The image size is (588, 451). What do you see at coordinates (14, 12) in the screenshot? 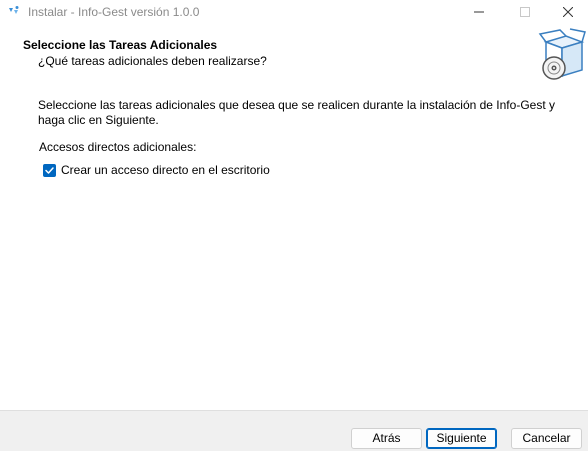
I see `installer-icon` at bounding box center [14, 12].